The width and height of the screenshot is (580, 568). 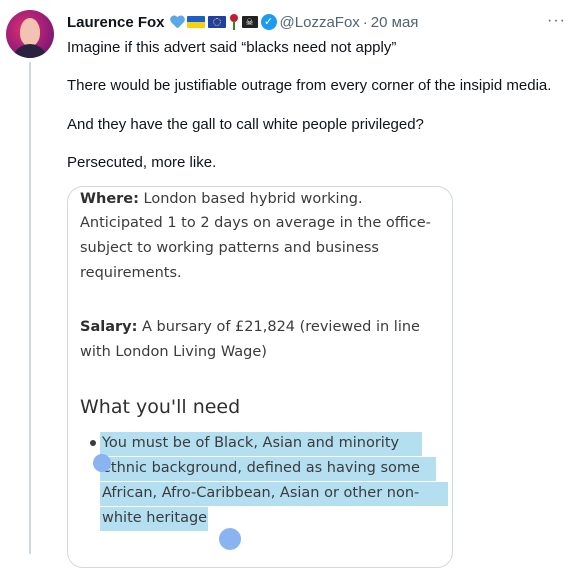 I want to click on bullet-point, so click(x=93, y=443).